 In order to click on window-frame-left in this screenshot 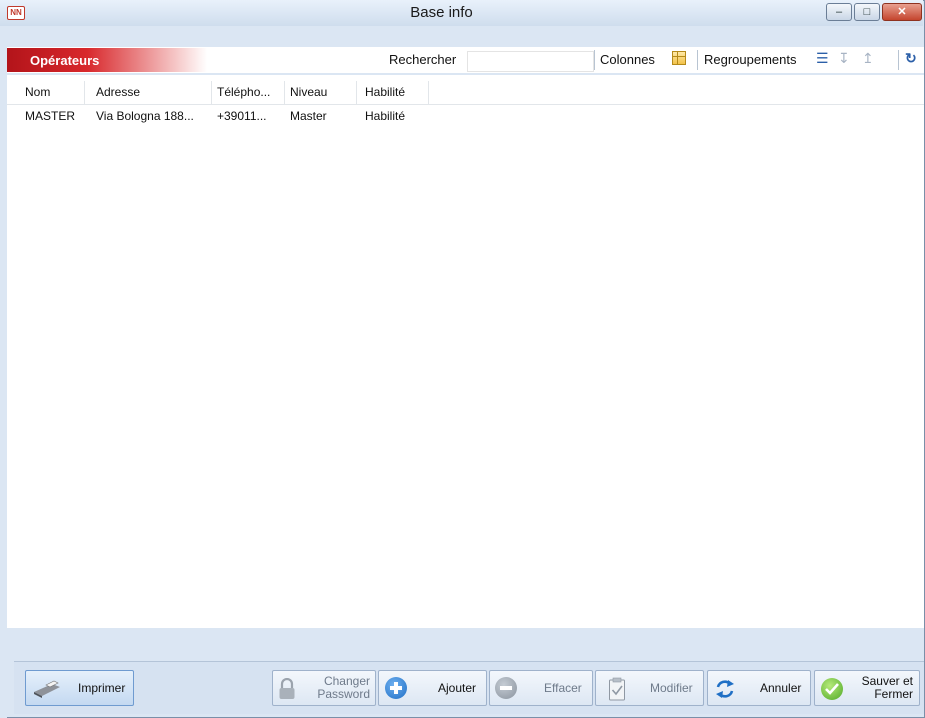, I will do `click(3, 372)`.